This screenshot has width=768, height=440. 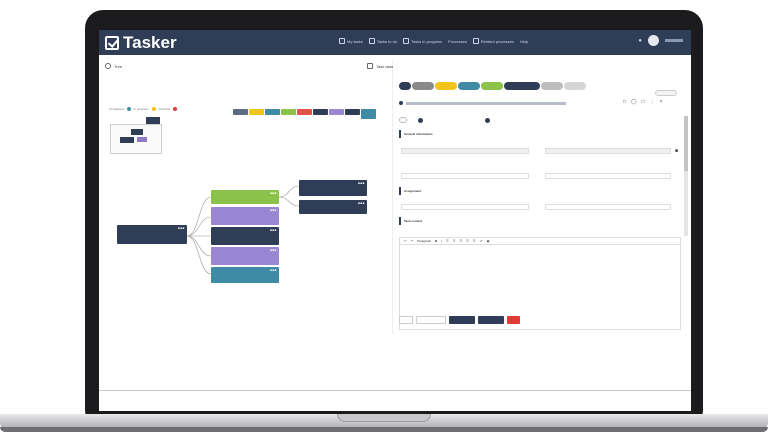 What do you see at coordinates (661, 102) in the screenshot?
I see `close-icon: ×` at bounding box center [661, 102].